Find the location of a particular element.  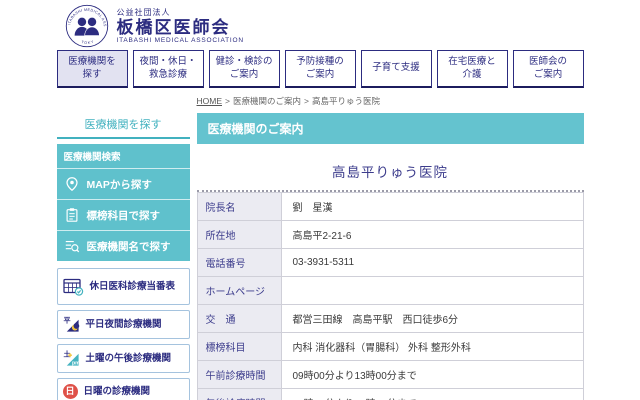

saturday-pm-icon: 土 pm is located at coordinates (71, 358).